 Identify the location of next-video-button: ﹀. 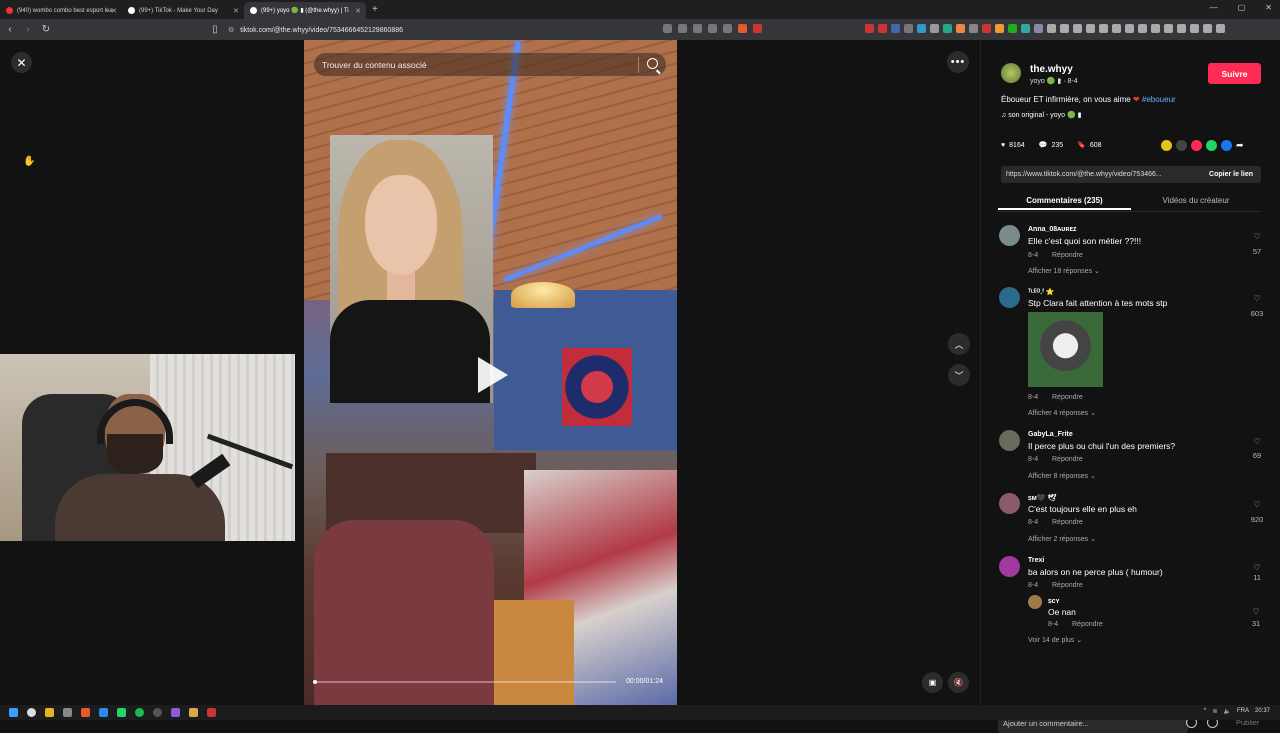
(959, 375).